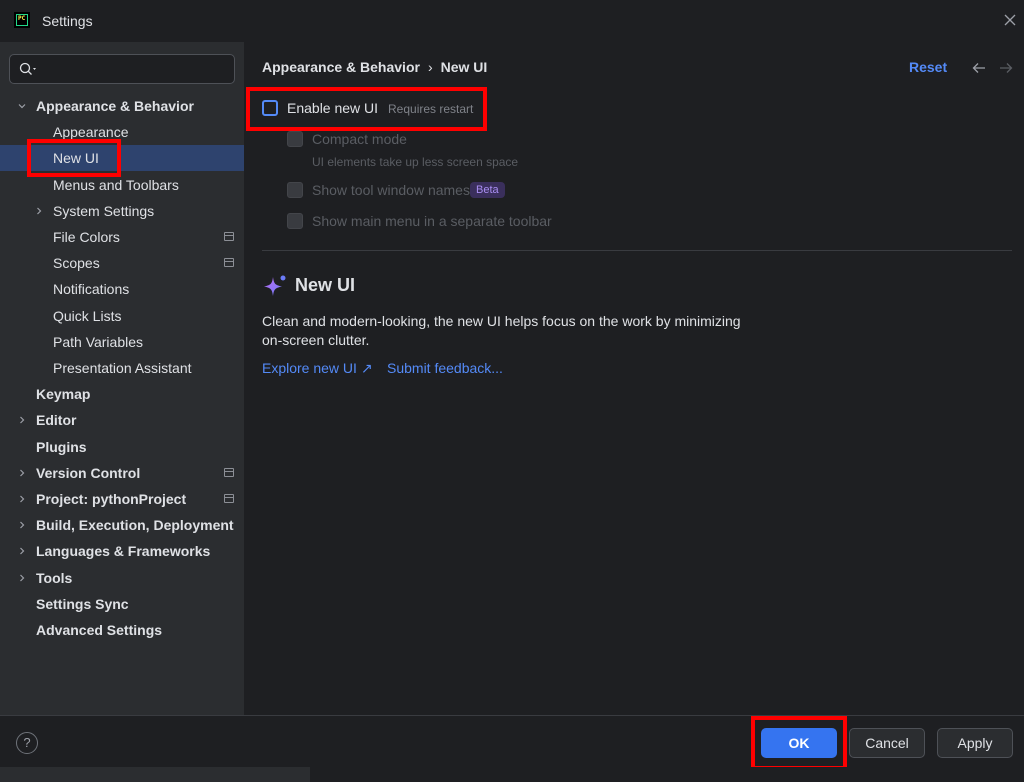 This screenshot has height=782, width=1024. Describe the element at coordinates (22, 106) in the screenshot. I see `chevron-down-icon` at that location.